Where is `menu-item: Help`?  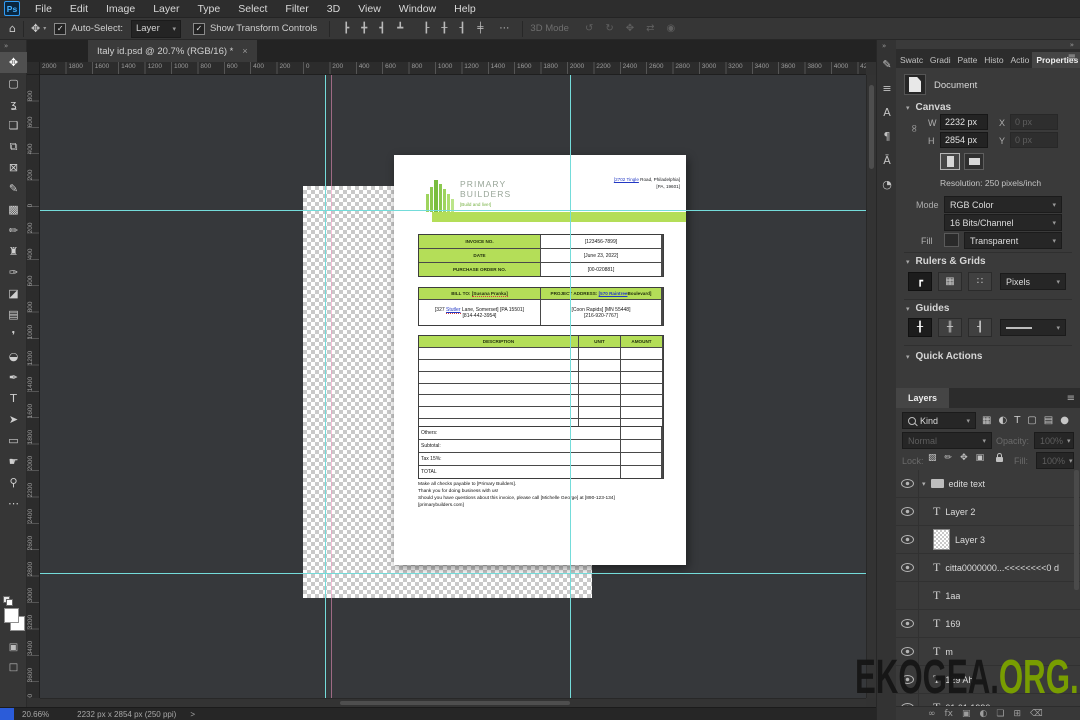 menu-item: Help is located at coordinates (465, 9).